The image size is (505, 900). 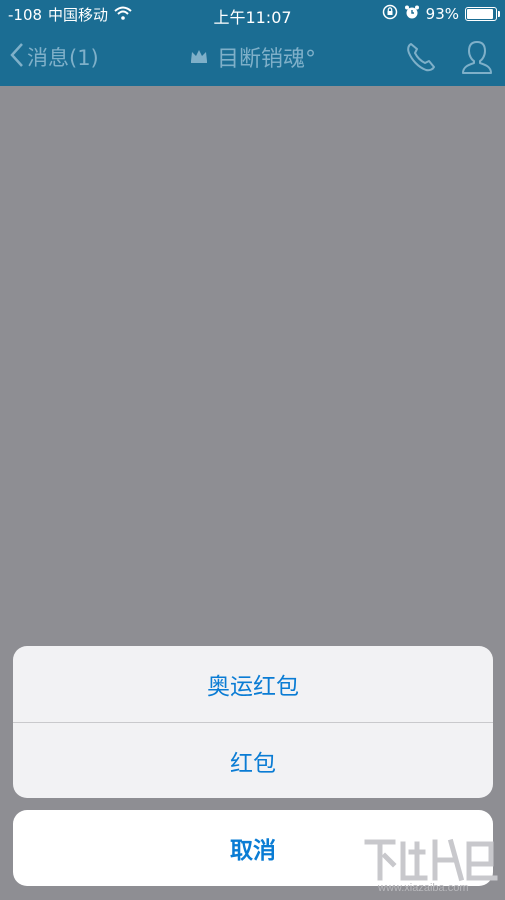 I want to click on battery-fill, so click(x=480, y=14).